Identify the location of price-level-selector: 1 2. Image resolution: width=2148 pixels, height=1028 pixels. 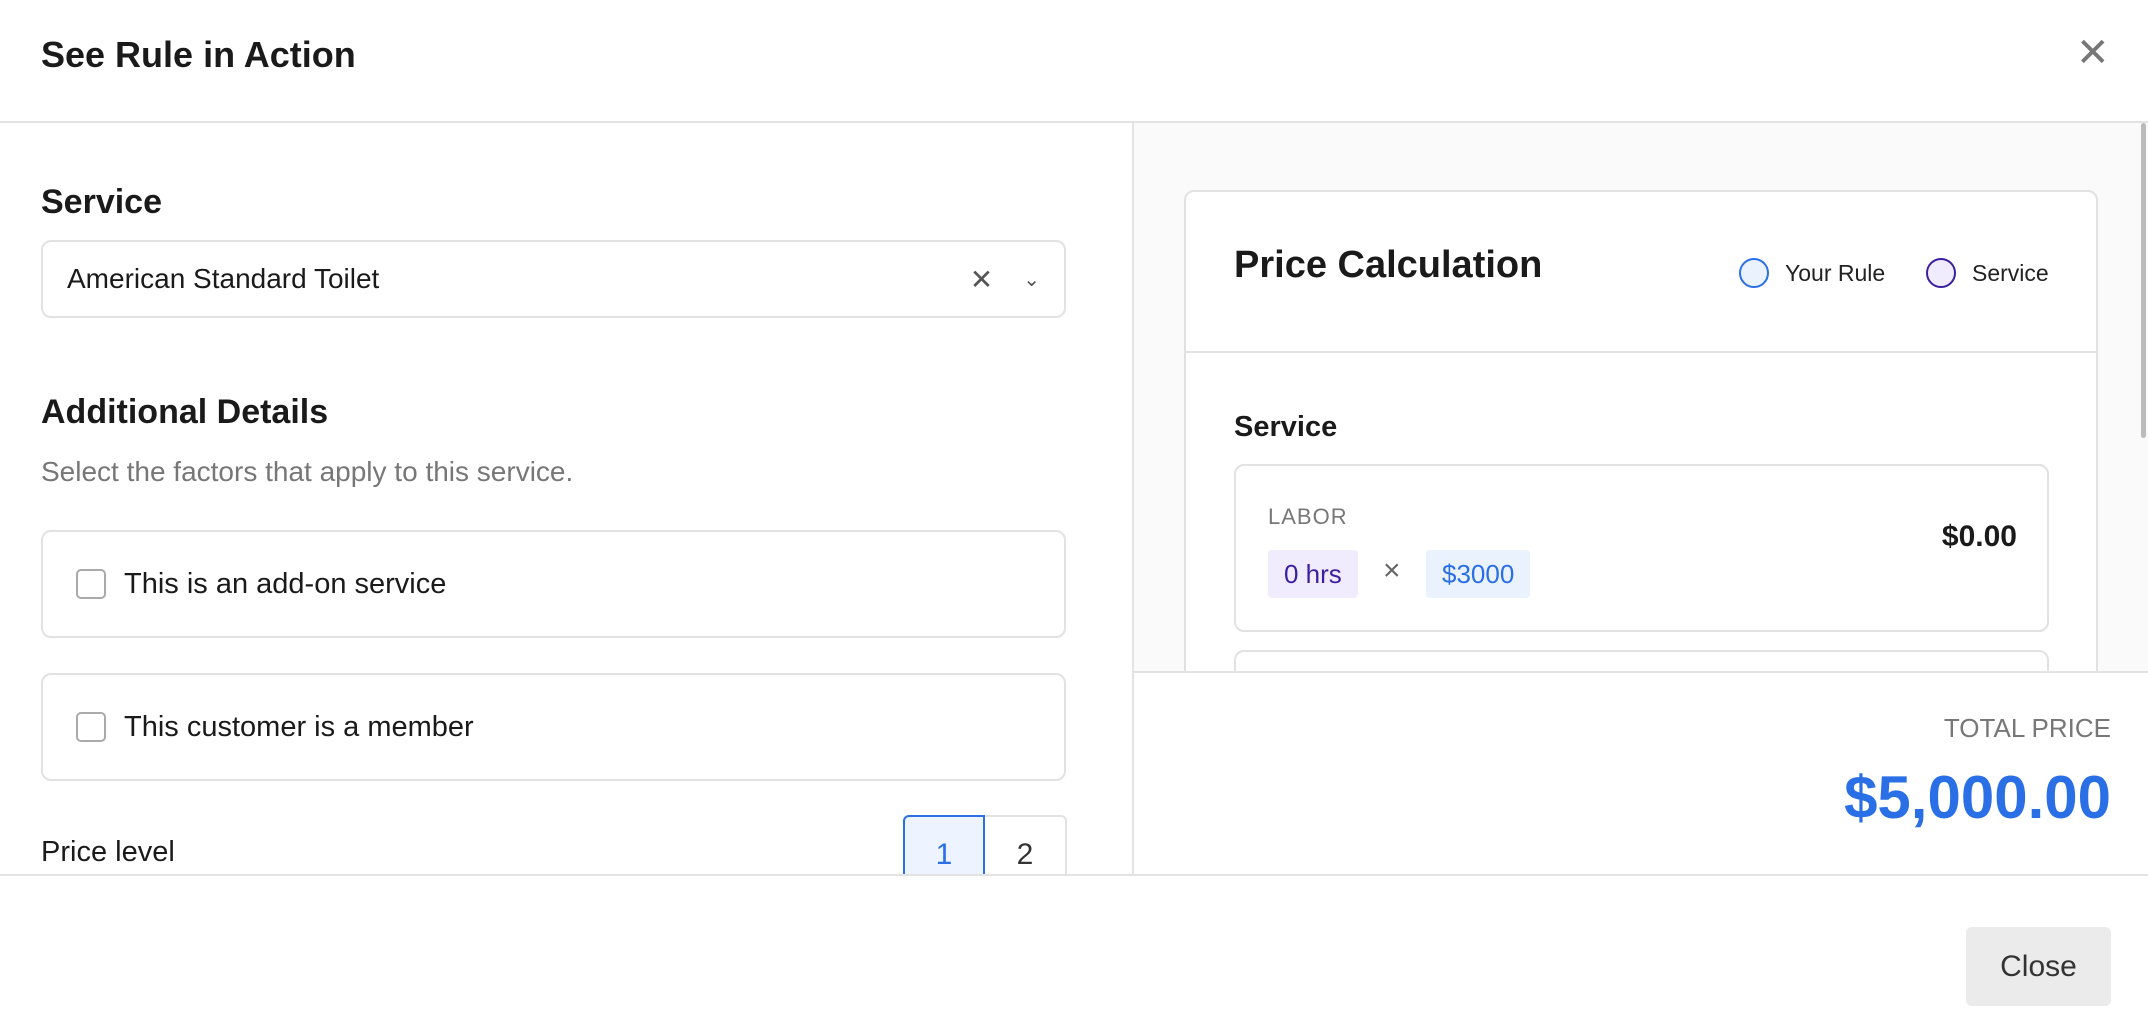
(985, 844).